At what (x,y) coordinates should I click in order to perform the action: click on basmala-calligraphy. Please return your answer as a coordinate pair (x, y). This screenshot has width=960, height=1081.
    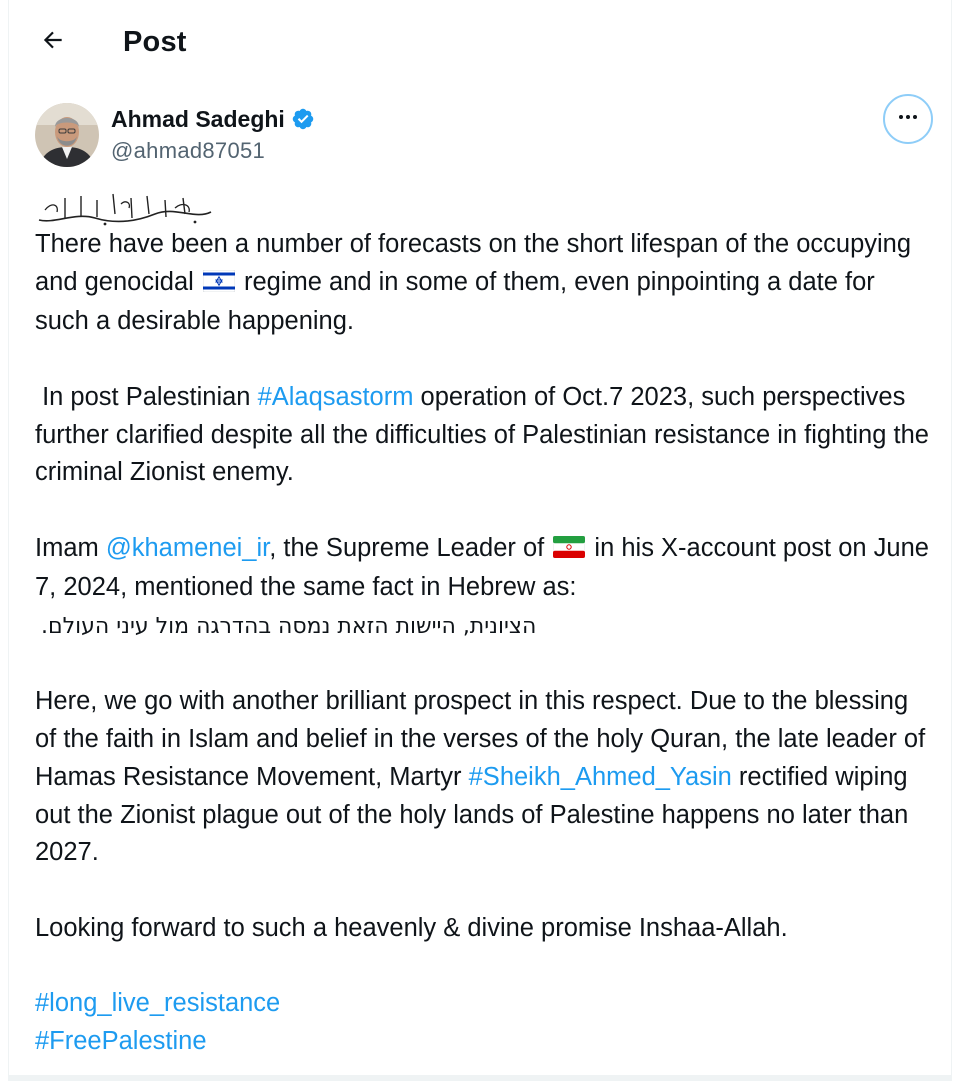
    Looking at the image, I should click on (125, 209).